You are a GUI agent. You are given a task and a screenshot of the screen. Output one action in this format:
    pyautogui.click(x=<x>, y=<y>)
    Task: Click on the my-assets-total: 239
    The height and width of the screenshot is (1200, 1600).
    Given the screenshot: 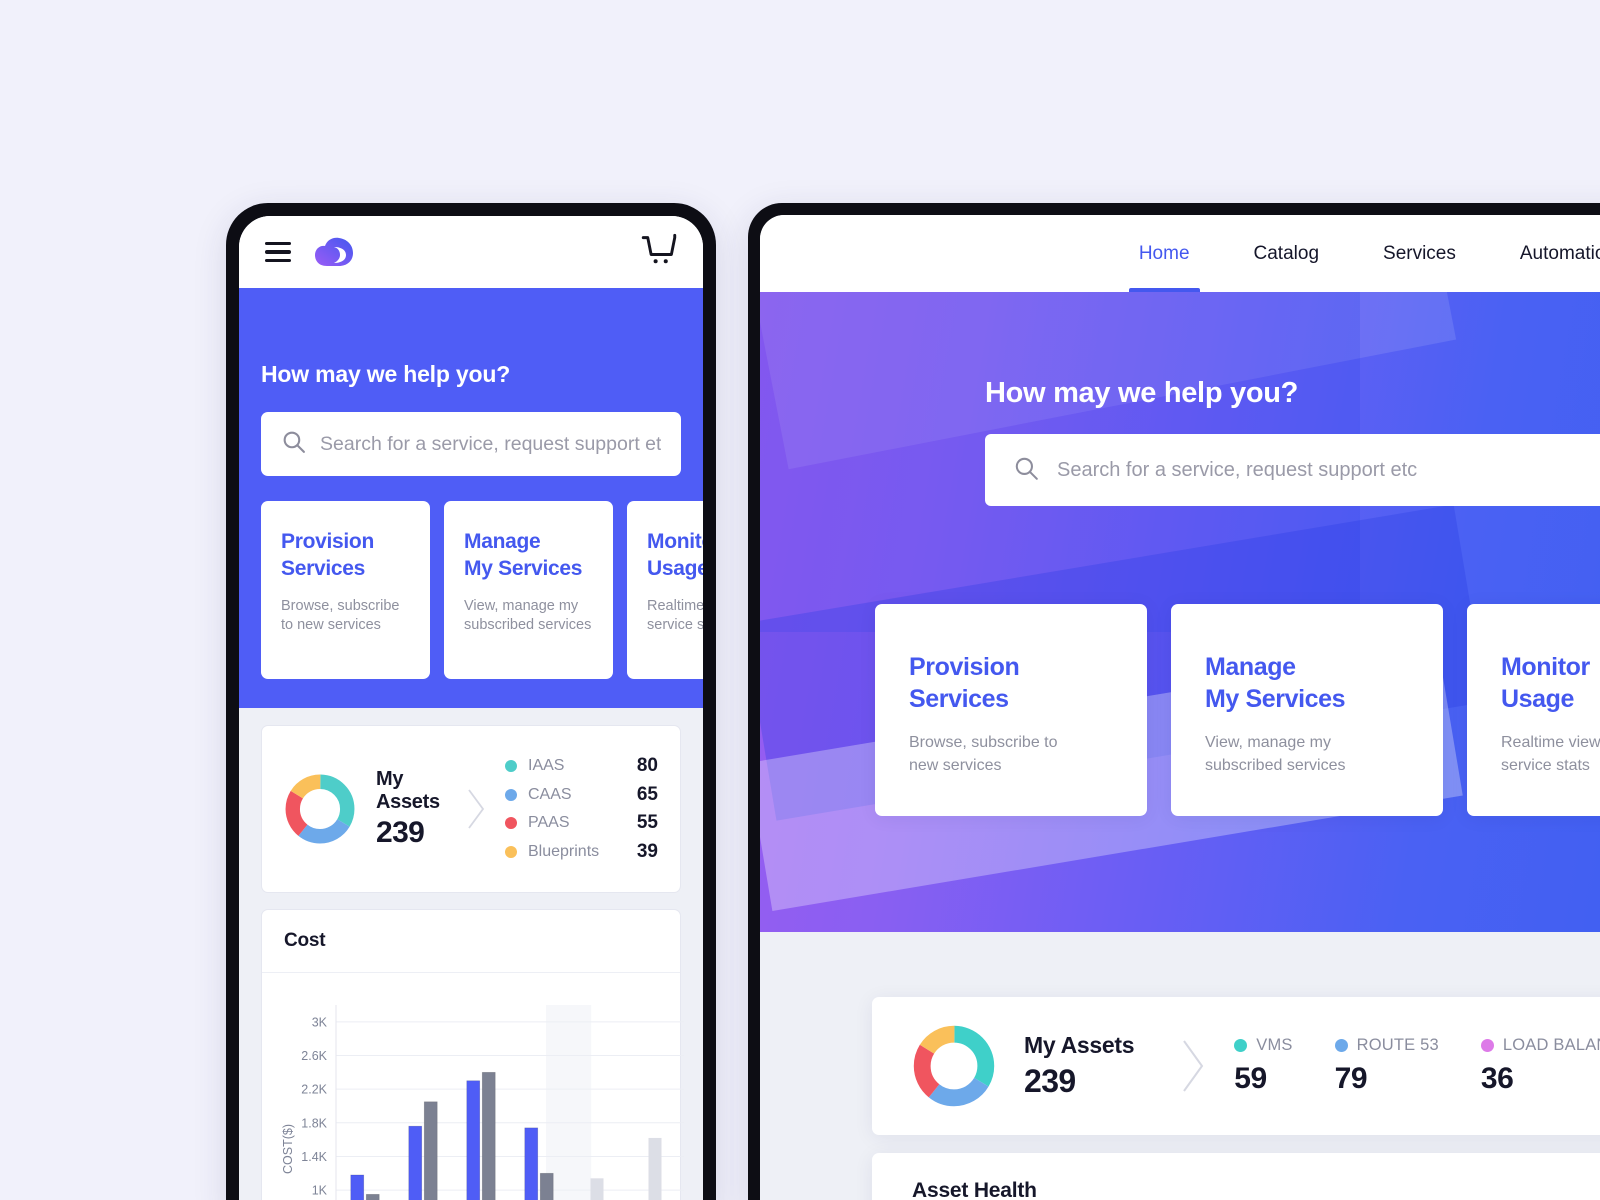 What is the action you would take?
    pyautogui.click(x=1050, y=1081)
    